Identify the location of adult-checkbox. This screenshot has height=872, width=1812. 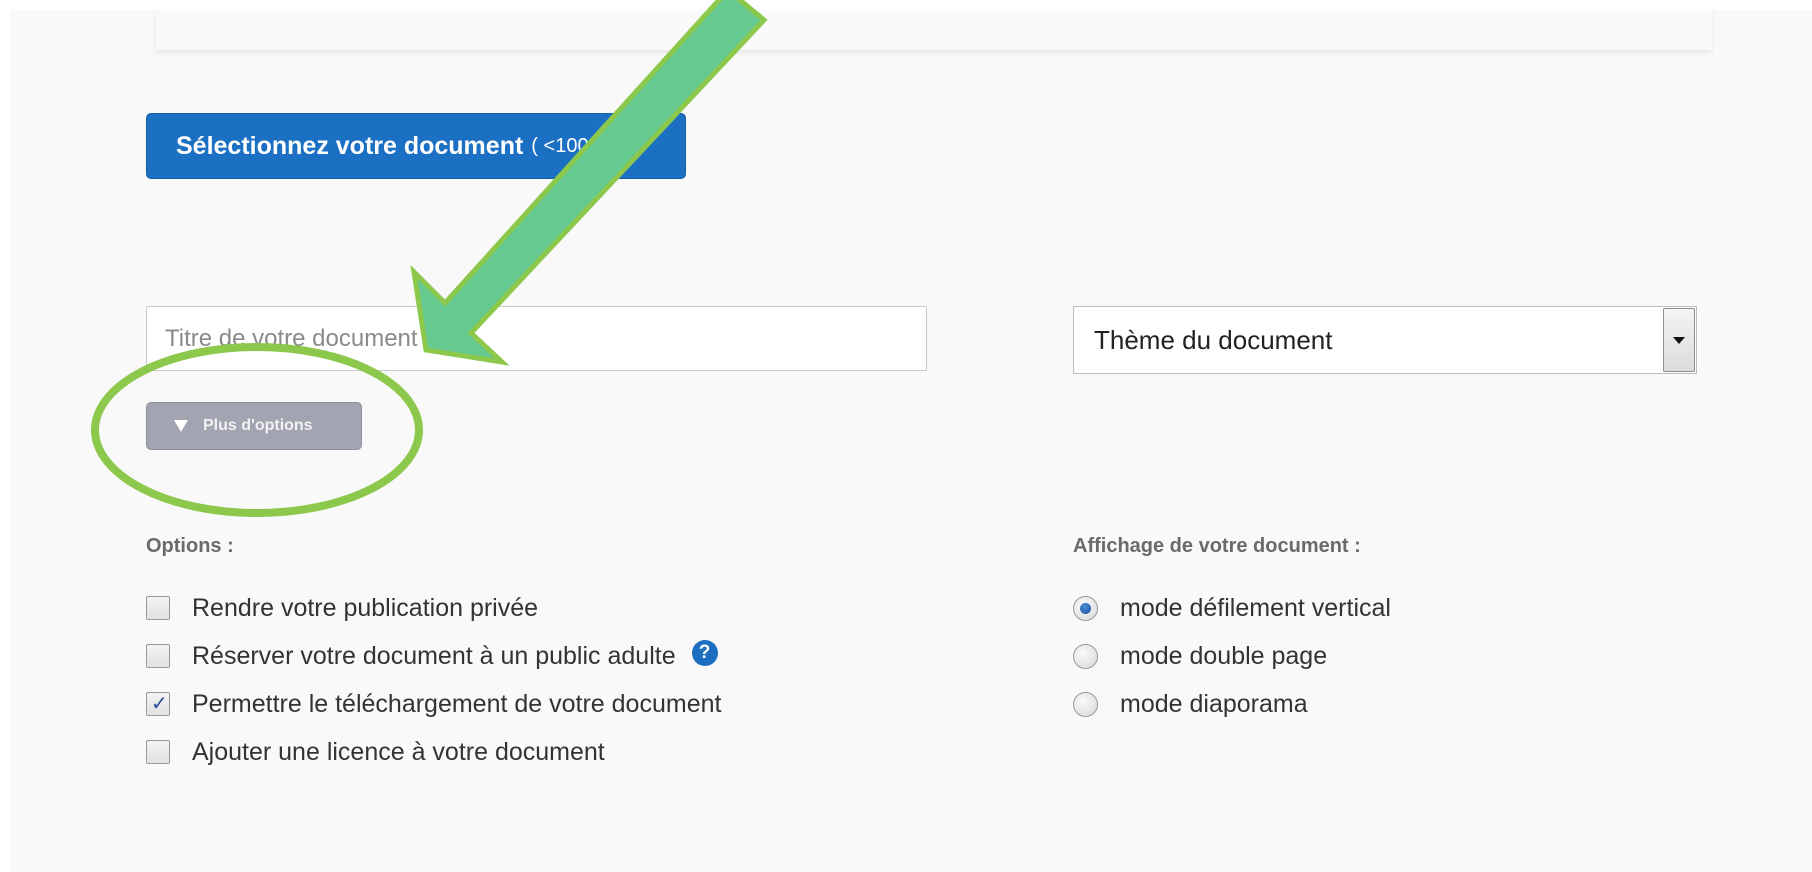
(158, 656).